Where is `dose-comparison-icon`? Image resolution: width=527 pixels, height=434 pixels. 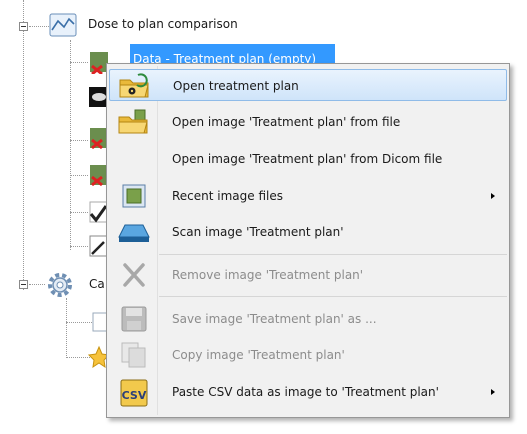
dose-comparison-icon is located at coordinates (63, 25).